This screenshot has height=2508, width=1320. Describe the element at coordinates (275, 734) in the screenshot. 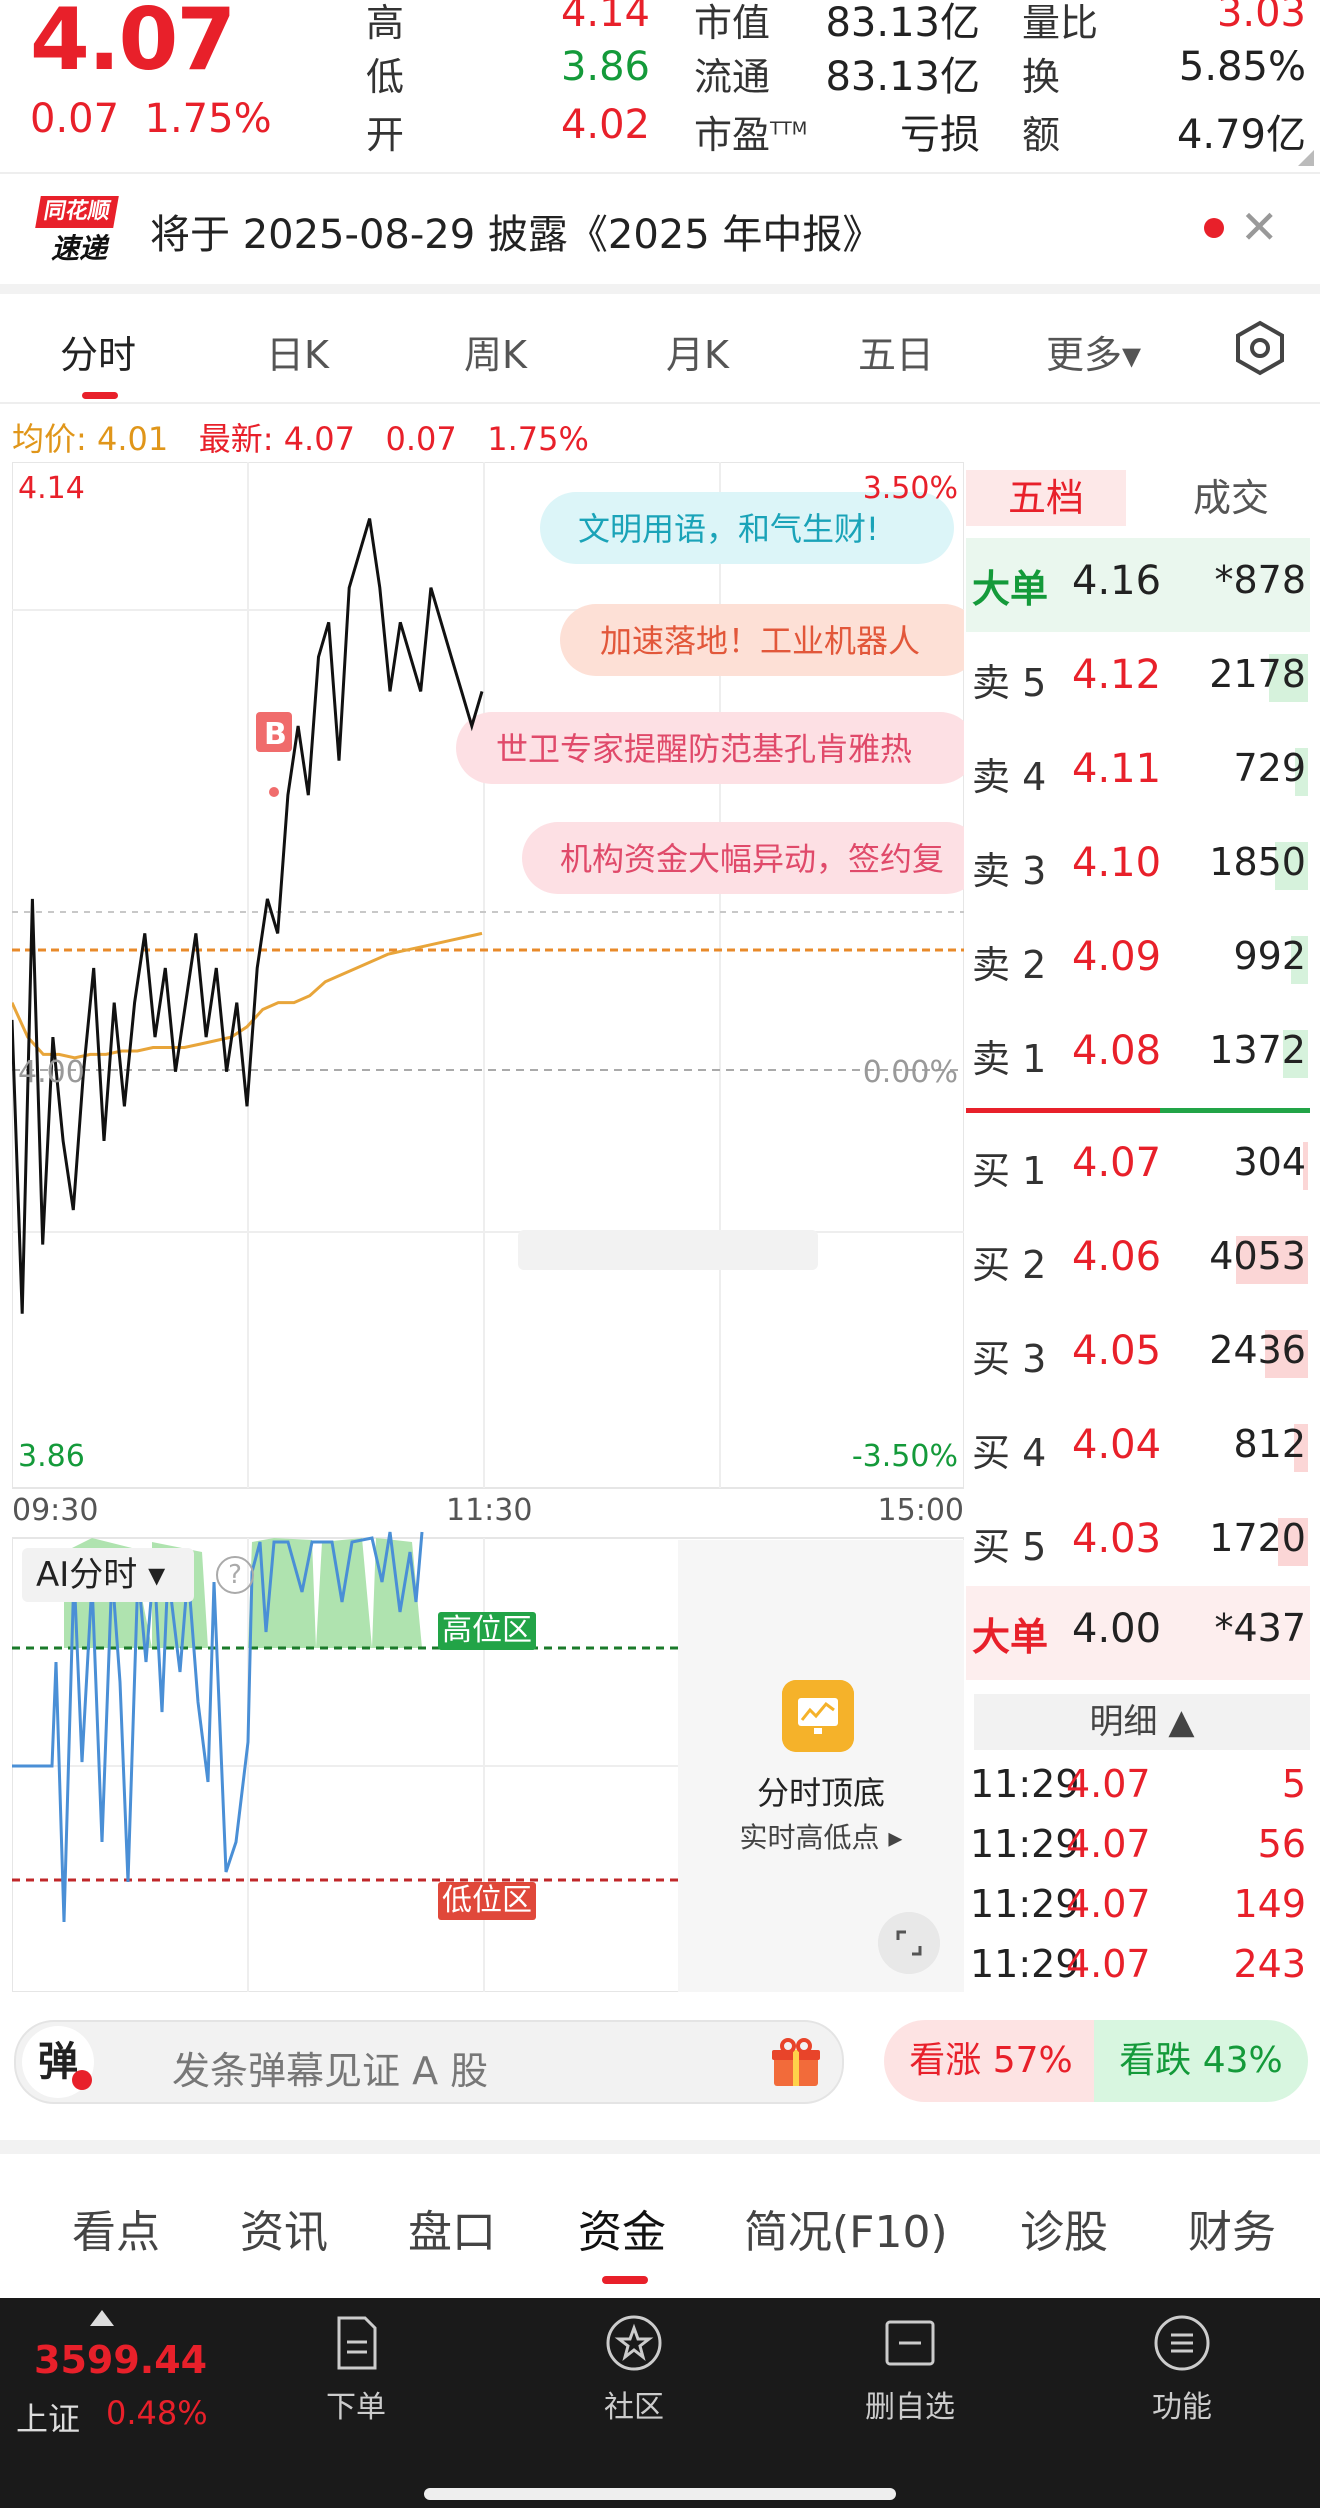

I see `buy-marker-text: B` at that location.